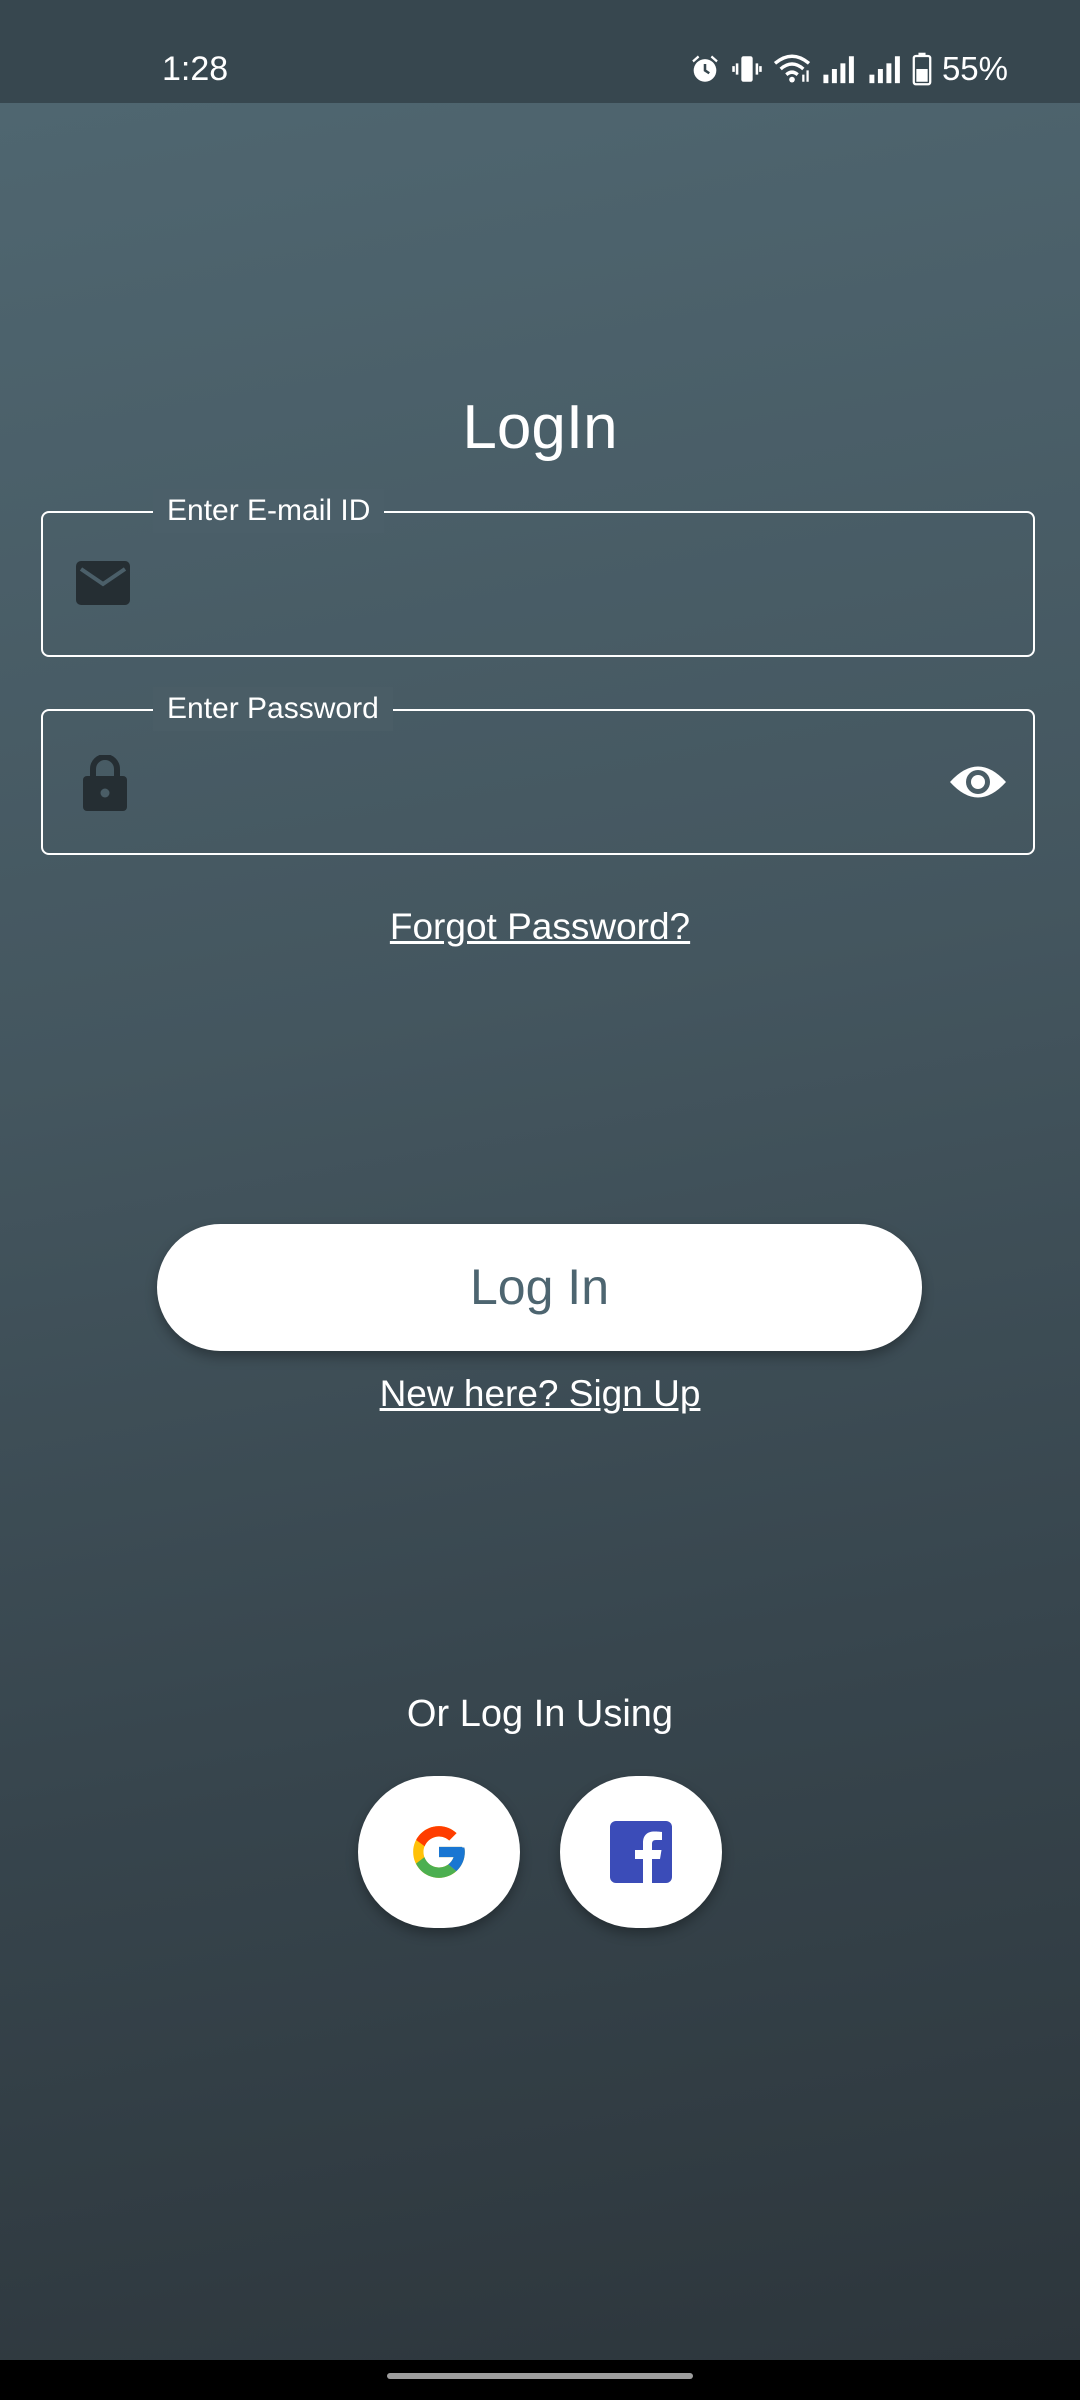  What do you see at coordinates (540, 927) in the screenshot?
I see `forgot-password-link: Forgot Password?` at bounding box center [540, 927].